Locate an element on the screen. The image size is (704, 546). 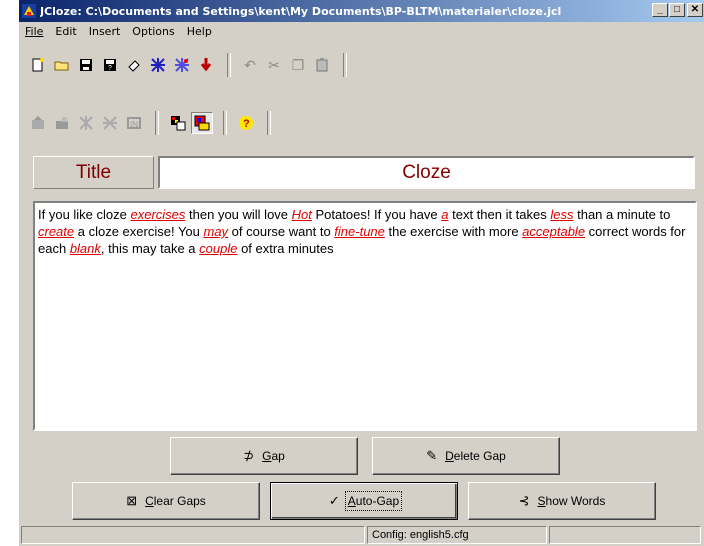
gap-icon: ⊅ is located at coordinates (249, 455).